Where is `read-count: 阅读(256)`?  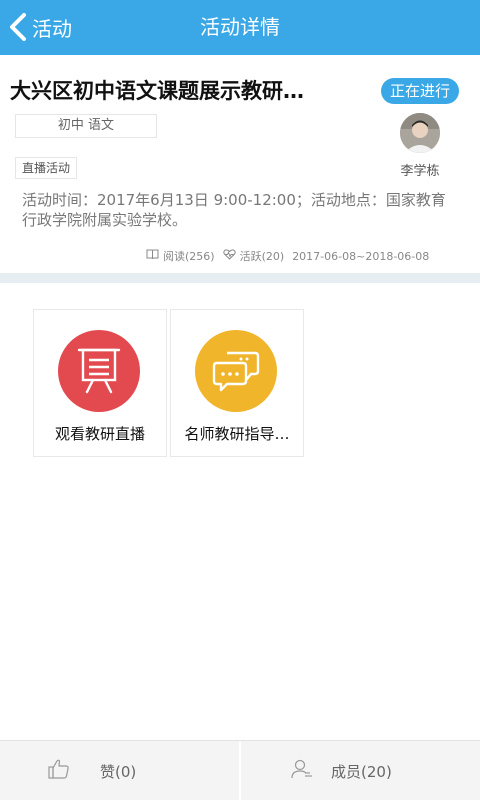
read-count: 阅读(256) is located at coordinates (189, 256).